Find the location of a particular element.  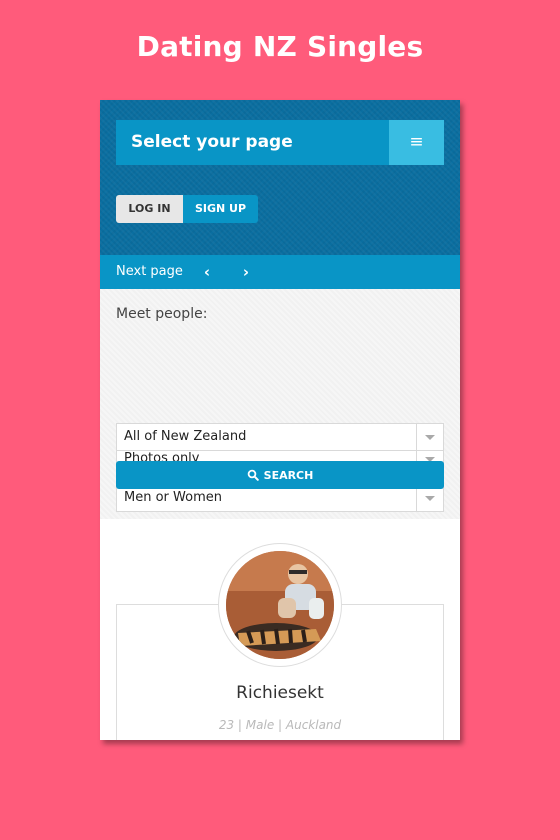

hamburger-menu-icon: ≡ is located at coordinates (416, 142).